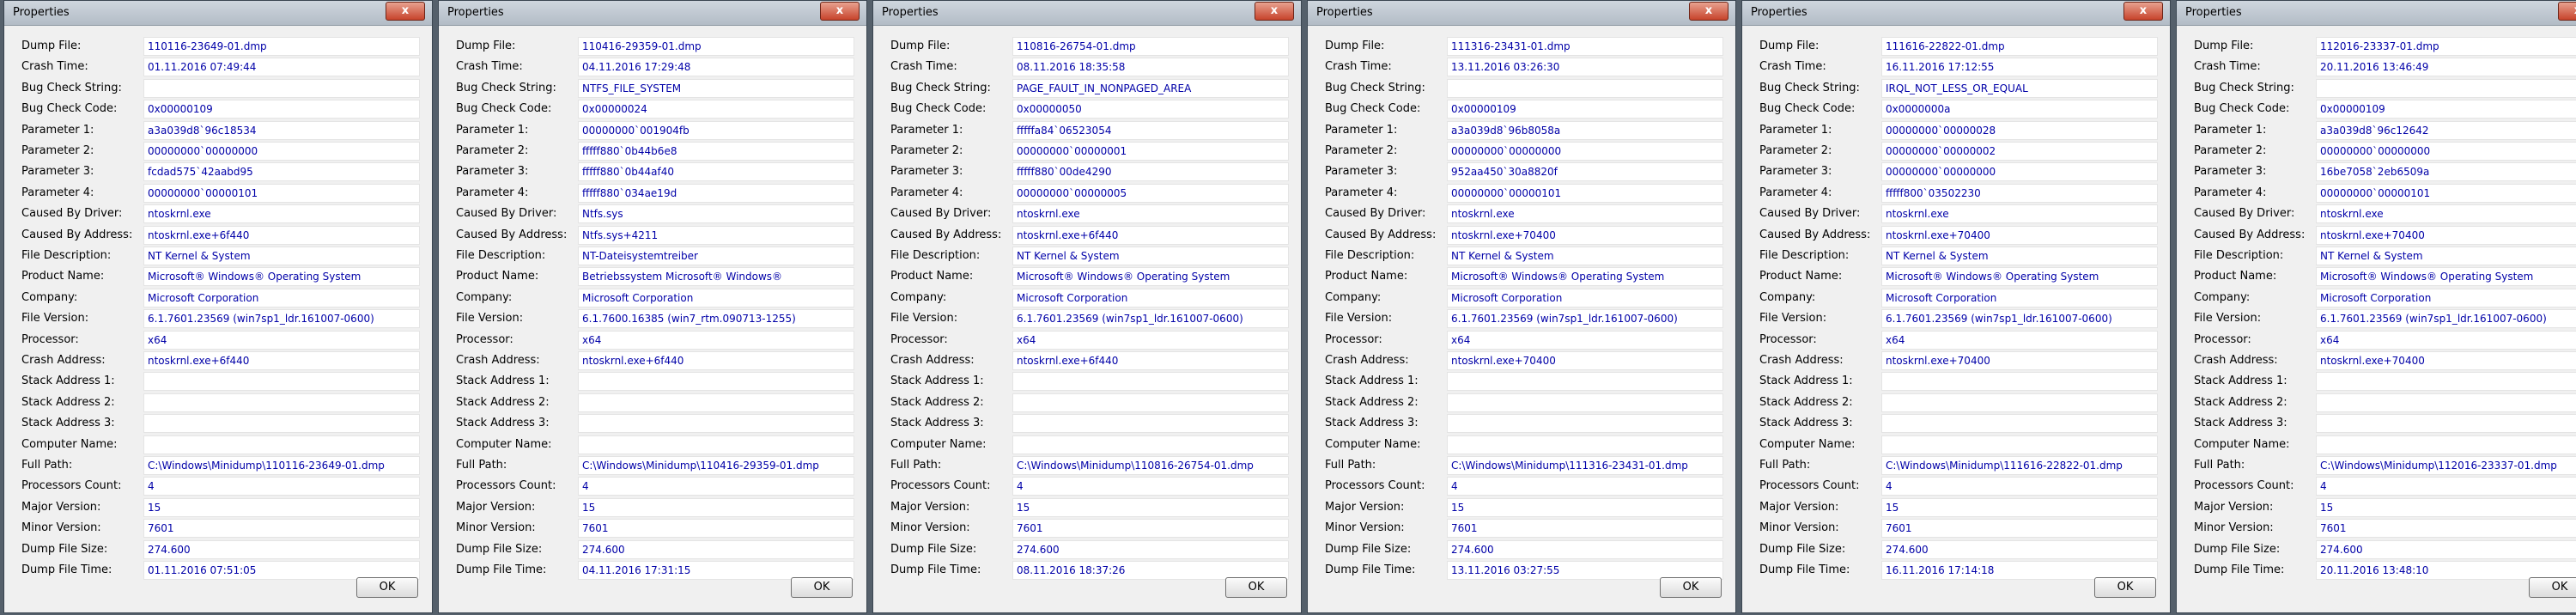 The image size is (2576, 615). I want to click on full-path-field: C:\Windows\Minidump\110816-26754-01.dmp, so click(1151, 465).